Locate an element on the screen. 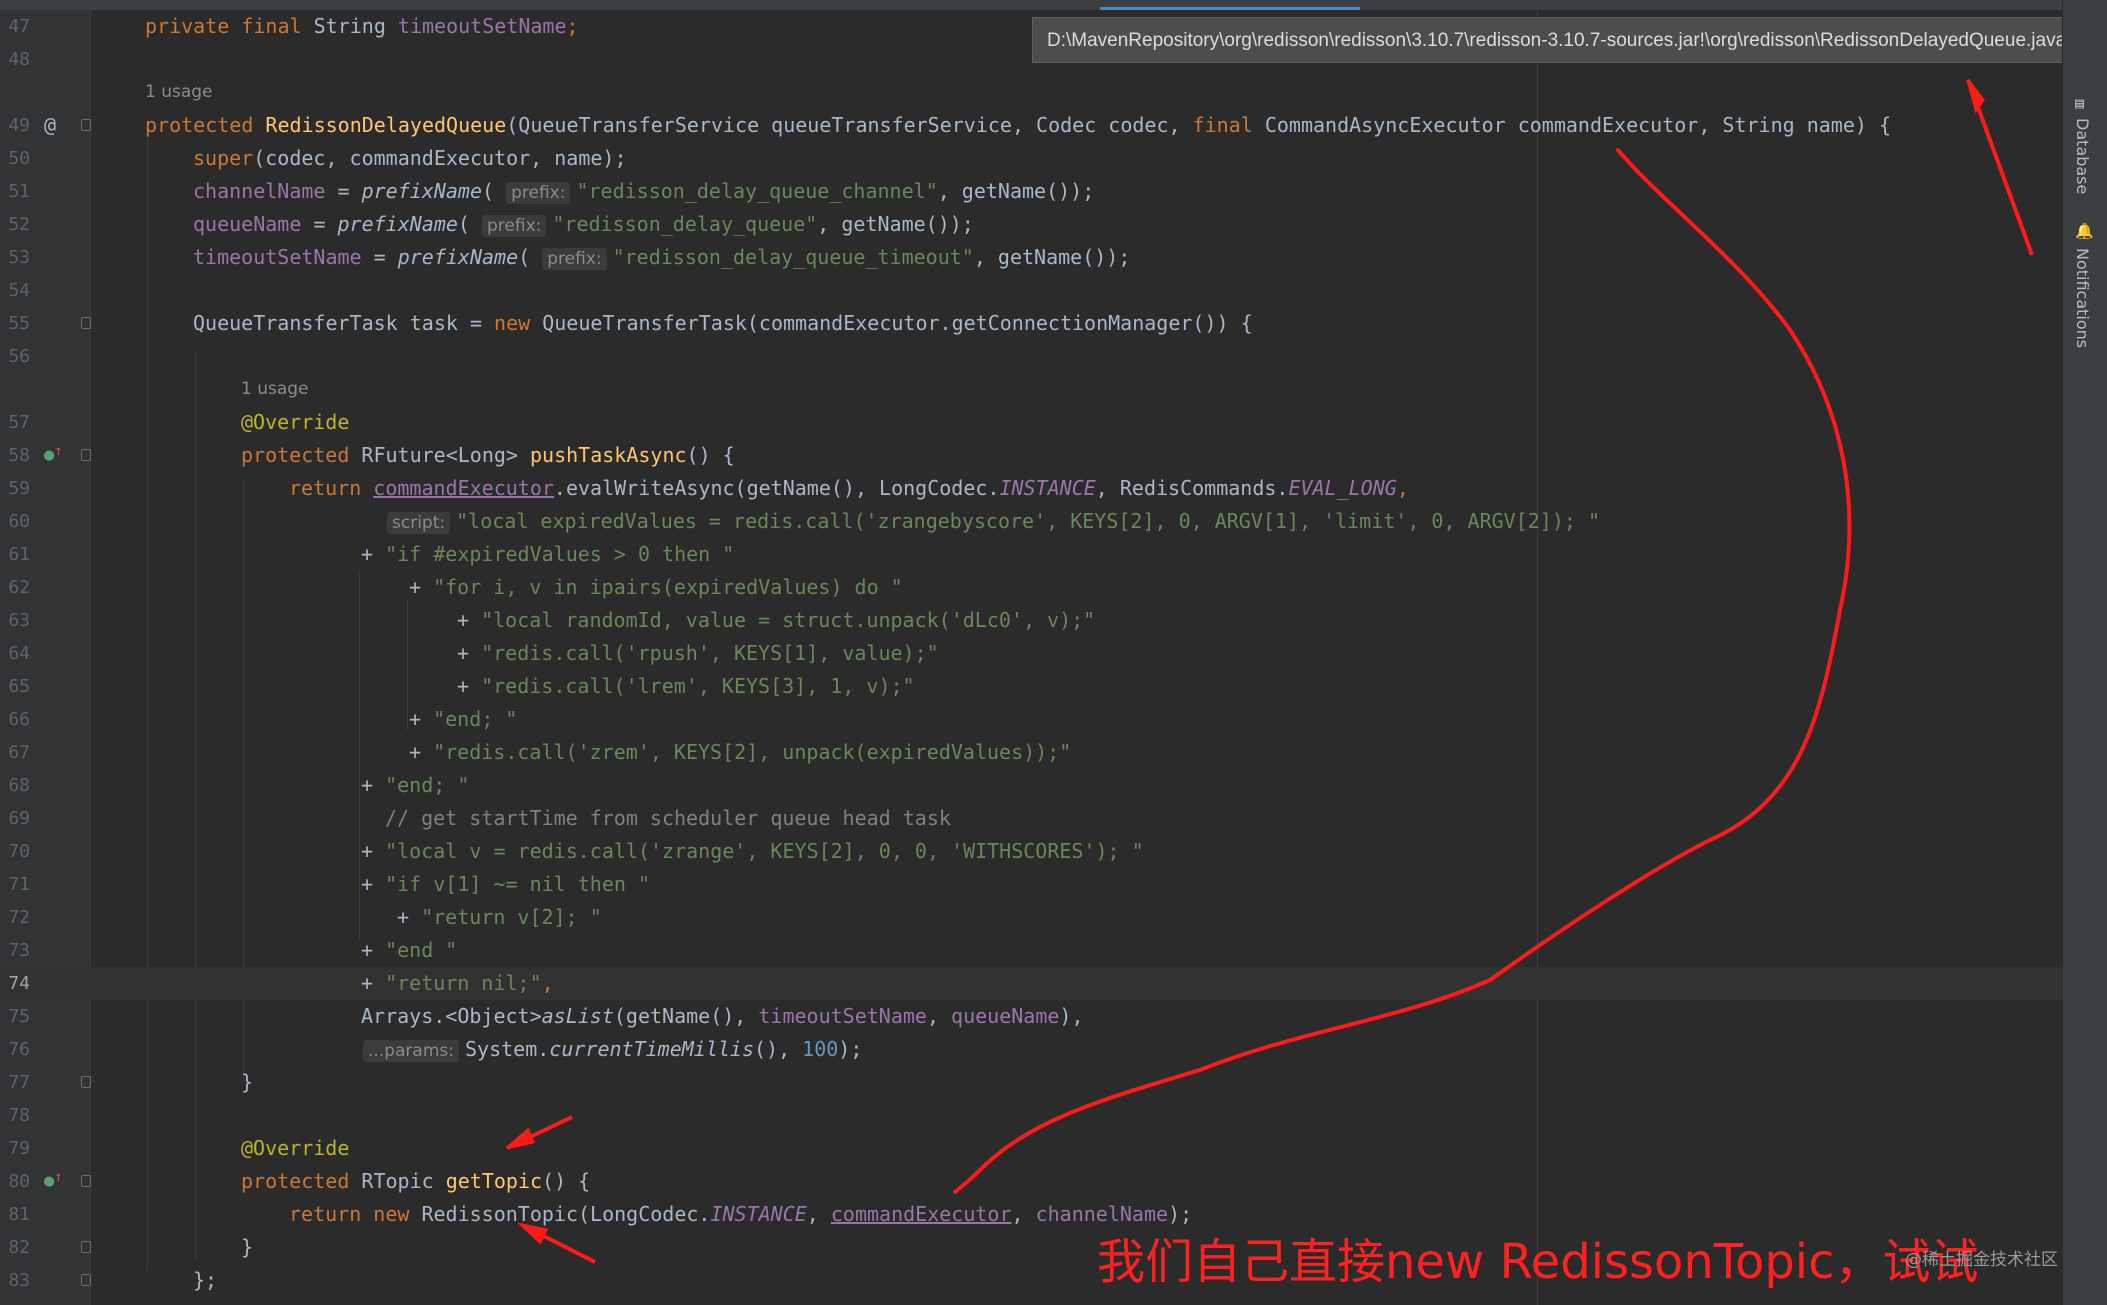 Image resolution: width=2107 pixels, height=1305 pixels. line-number: 68 is located at coordinates (19, 785).